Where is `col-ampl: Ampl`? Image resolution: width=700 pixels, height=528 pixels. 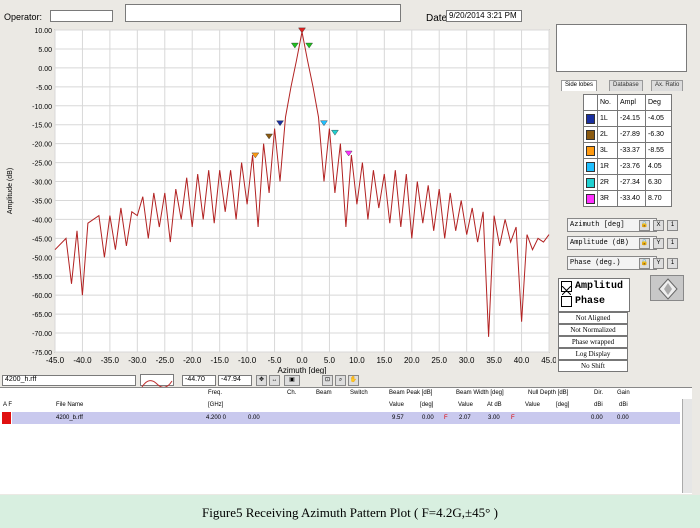
col-ampl: Ampl is located at coordinates (631, 102).